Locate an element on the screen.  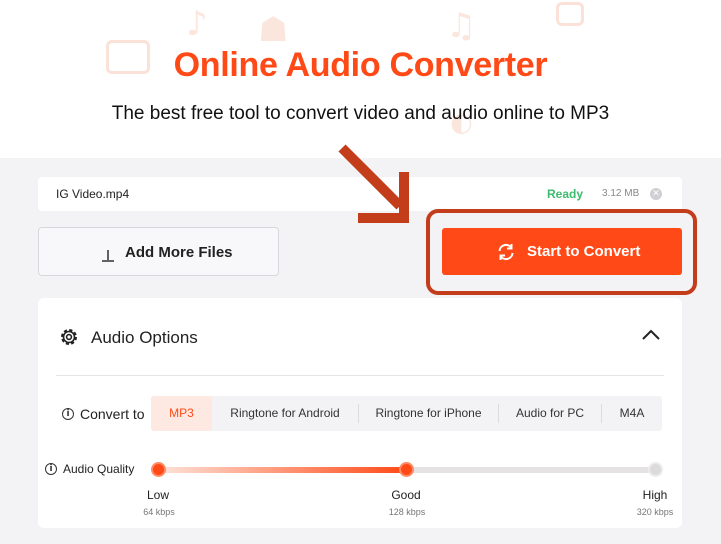
close-icon: ✕ is located at coordinates (656, 194).